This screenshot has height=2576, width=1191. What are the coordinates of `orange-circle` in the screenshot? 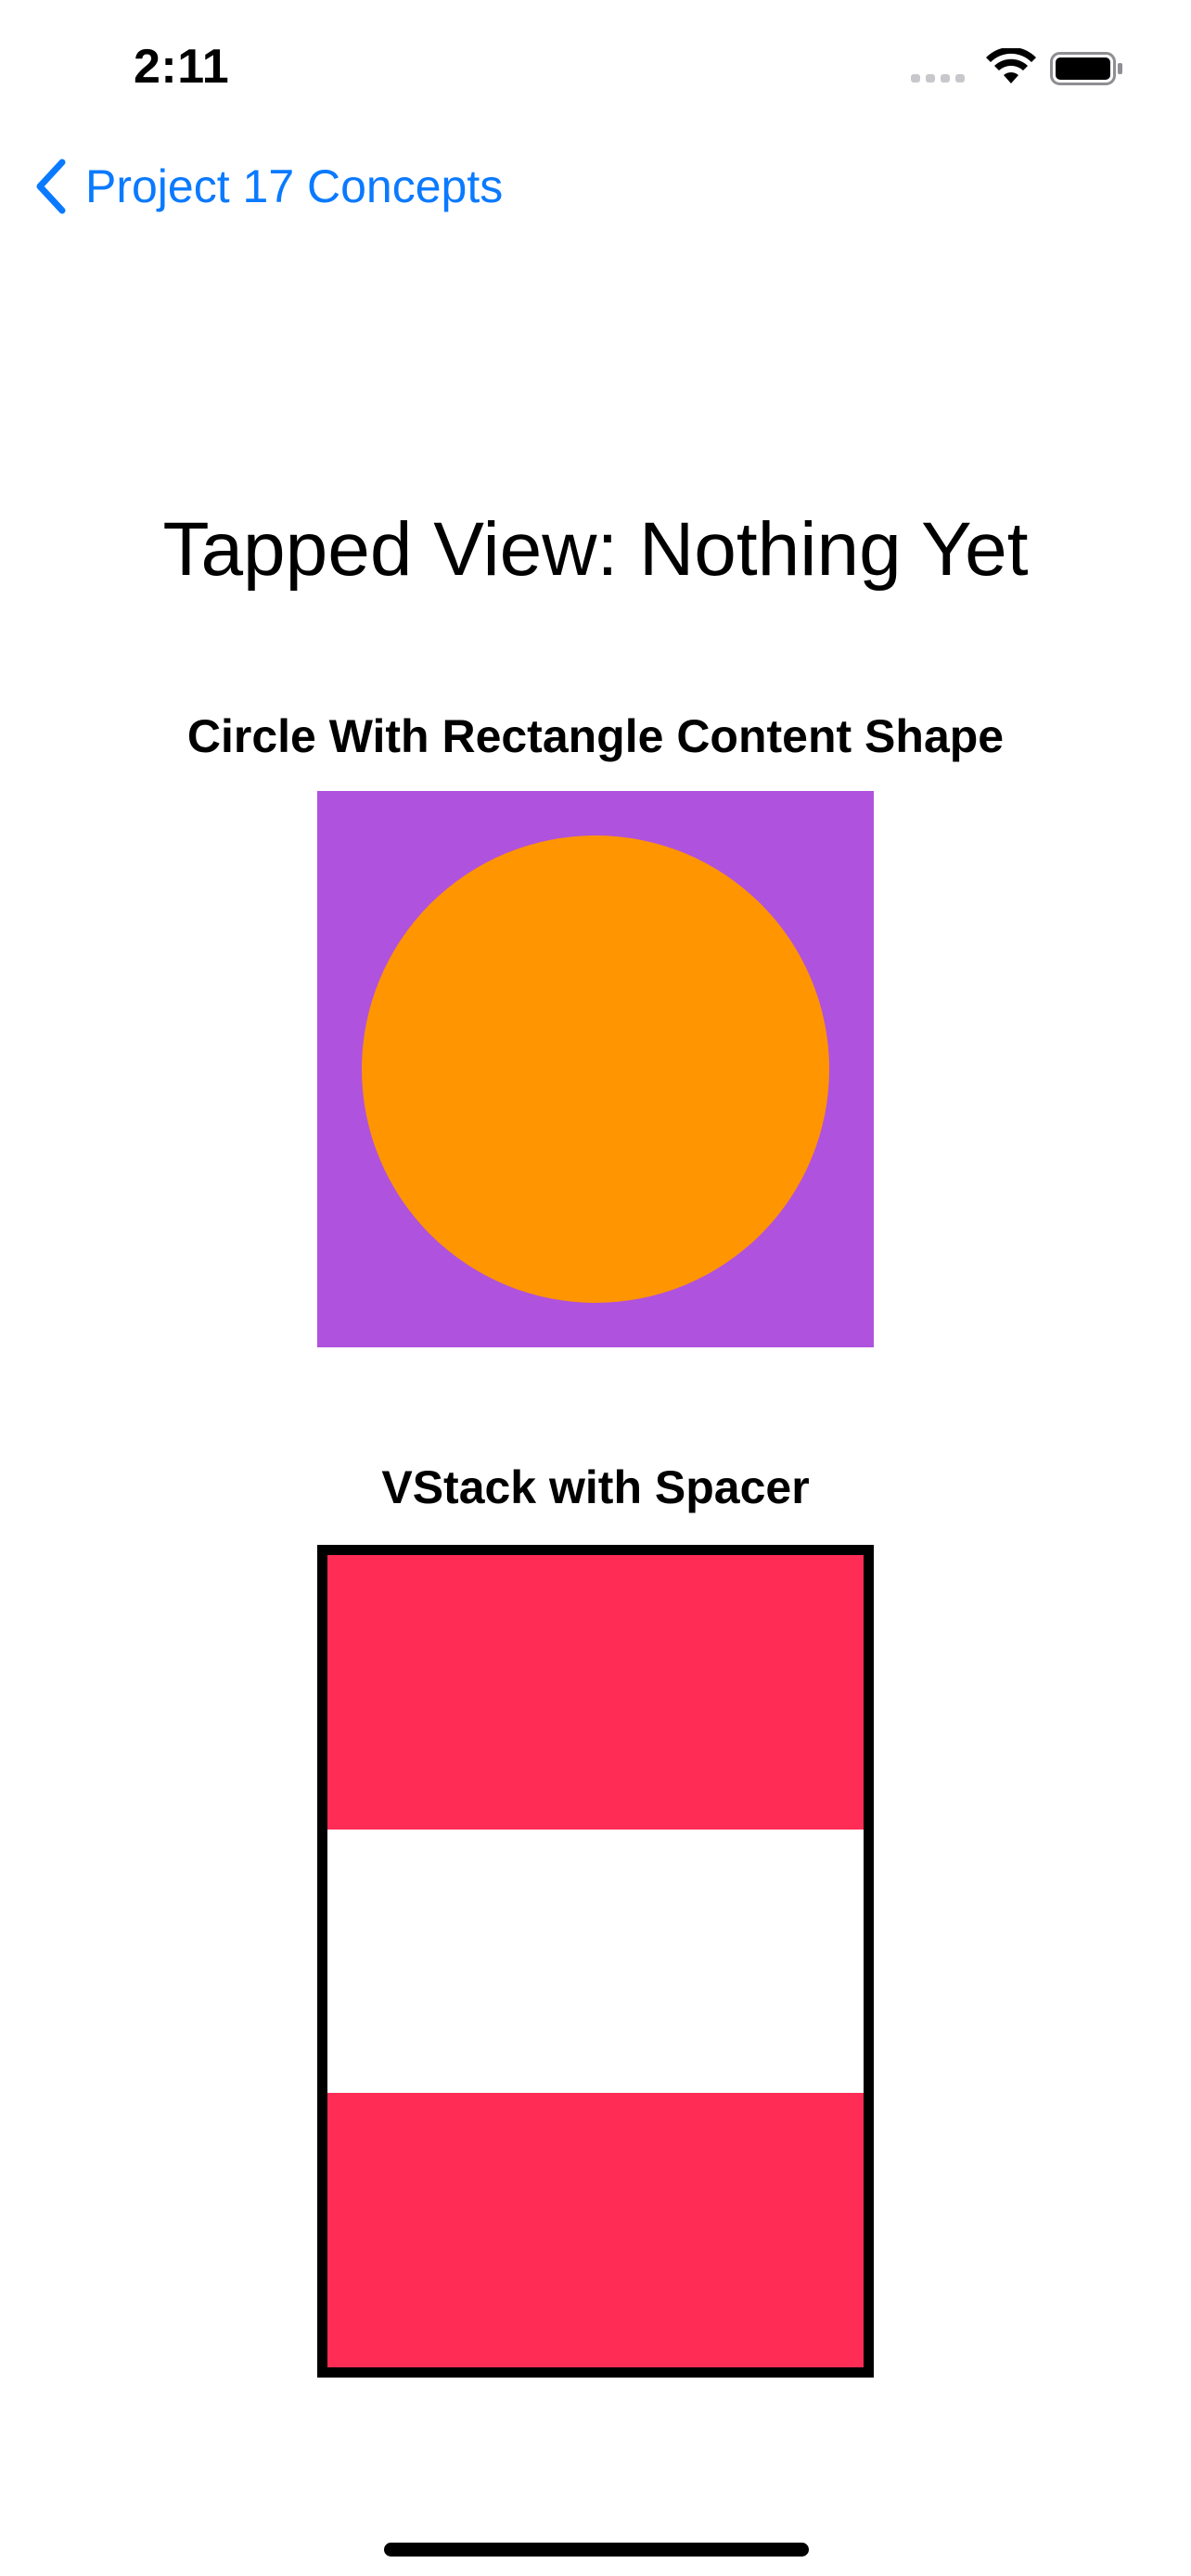 It's located at (595, 1069).